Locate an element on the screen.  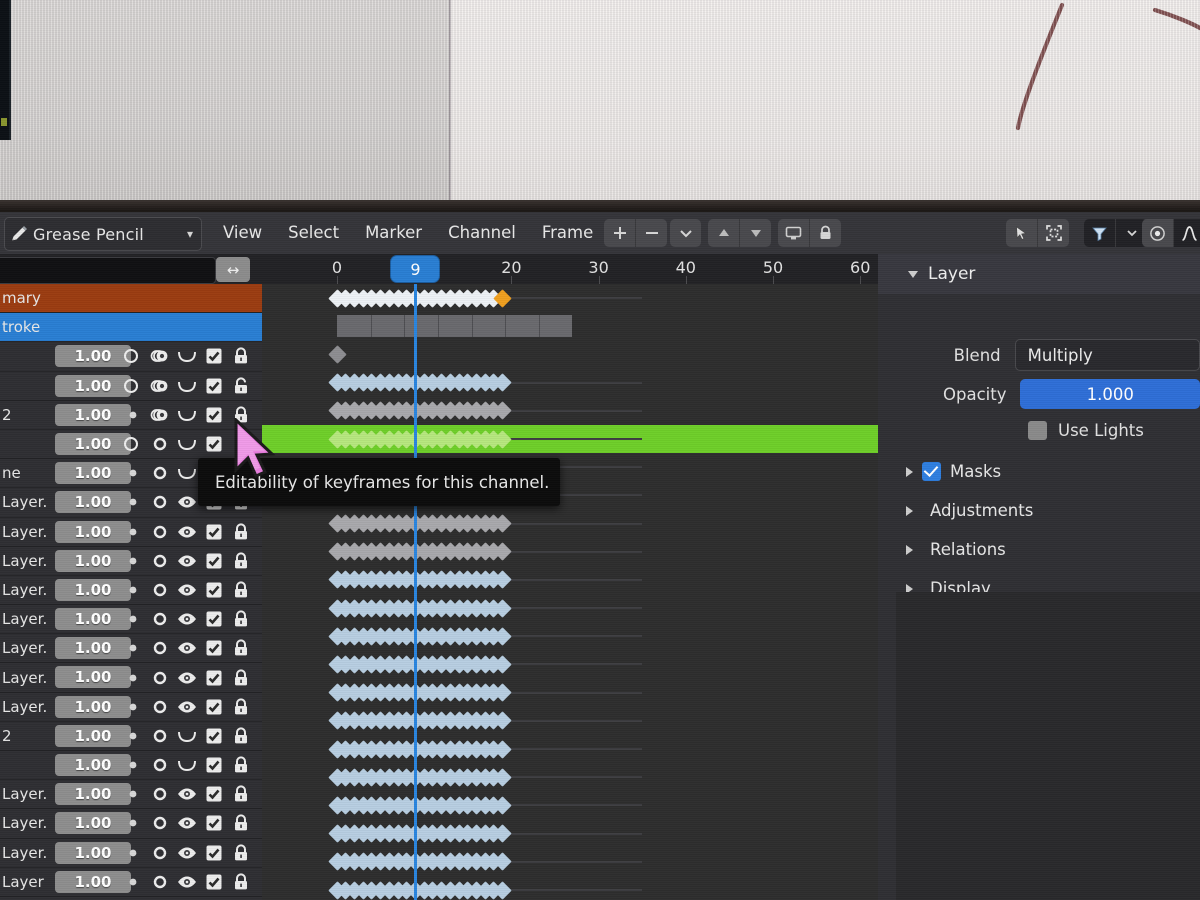
channel-row: mary is located at coordinates (131, 299).